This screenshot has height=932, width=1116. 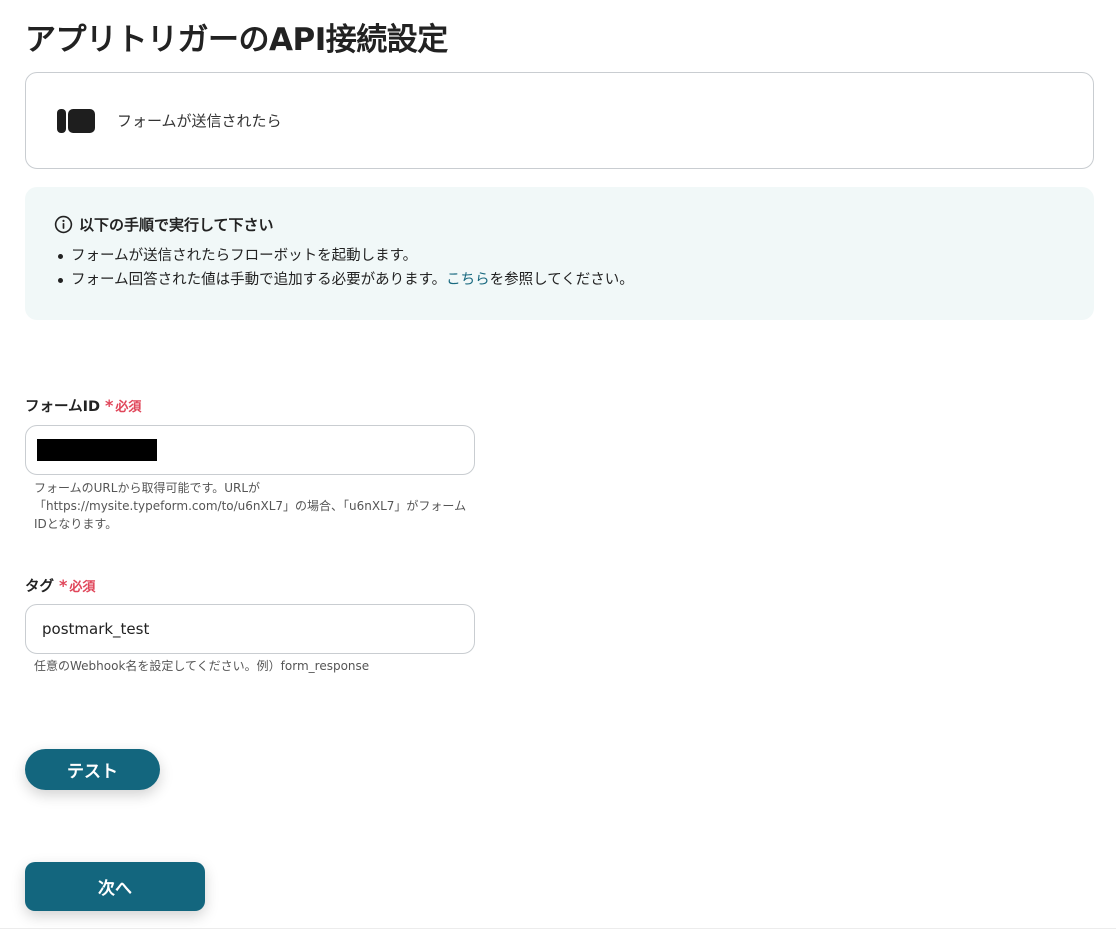 What do you see at coordinates (63, 225) in the screenshot?
I see `info-circle-icon` at bounding box center [63, 225].